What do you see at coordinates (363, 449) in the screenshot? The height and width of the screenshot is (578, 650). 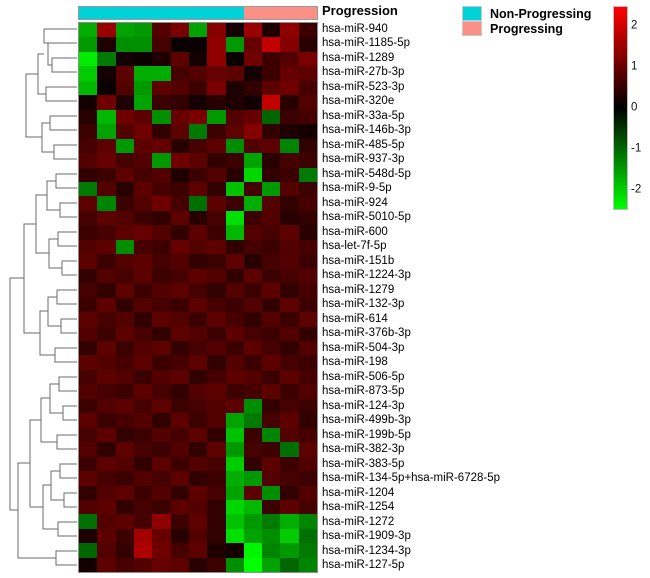 I see `row-label: hsa-miR-382-3p` at bounding box center [363, 449].